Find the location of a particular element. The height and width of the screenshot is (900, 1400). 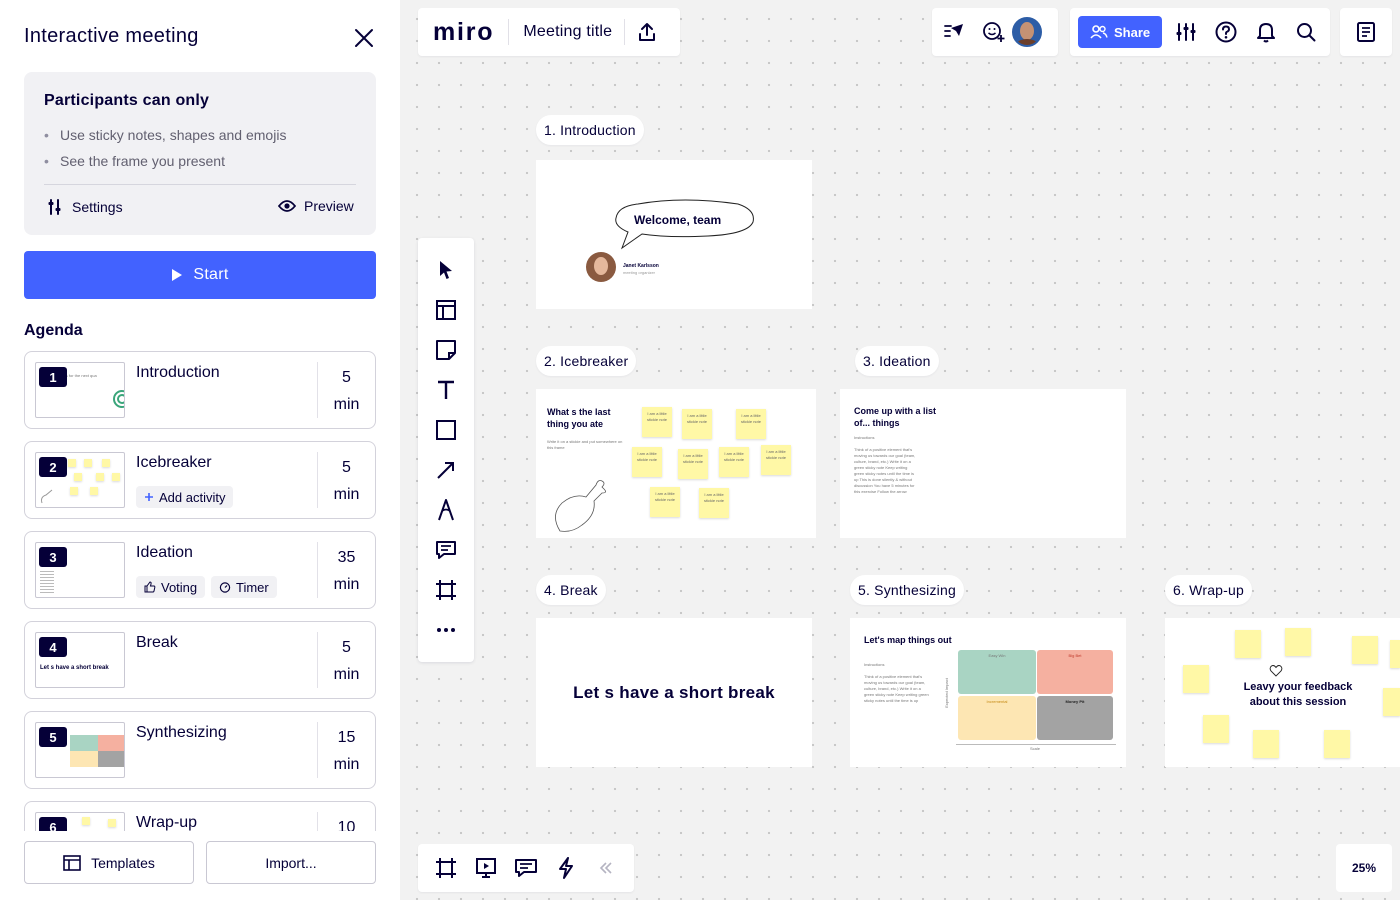

y-axis-label: Expected Impact is located at coordinates (946, 693).